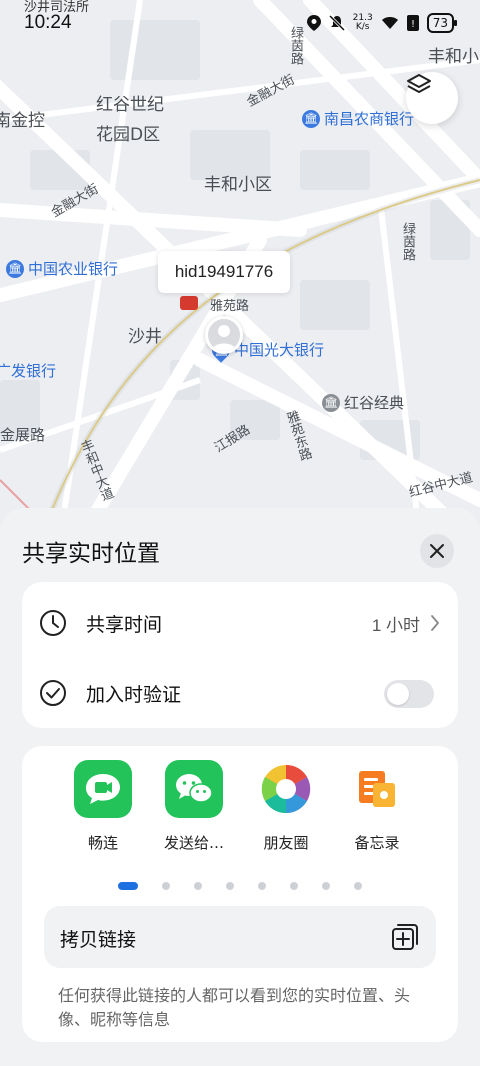 The image size is (480, 1066). What do you see at coordinates (395, 625) in the screenshot?
I see `share-time-value: 1 小时` at bounding box center [395, 625].